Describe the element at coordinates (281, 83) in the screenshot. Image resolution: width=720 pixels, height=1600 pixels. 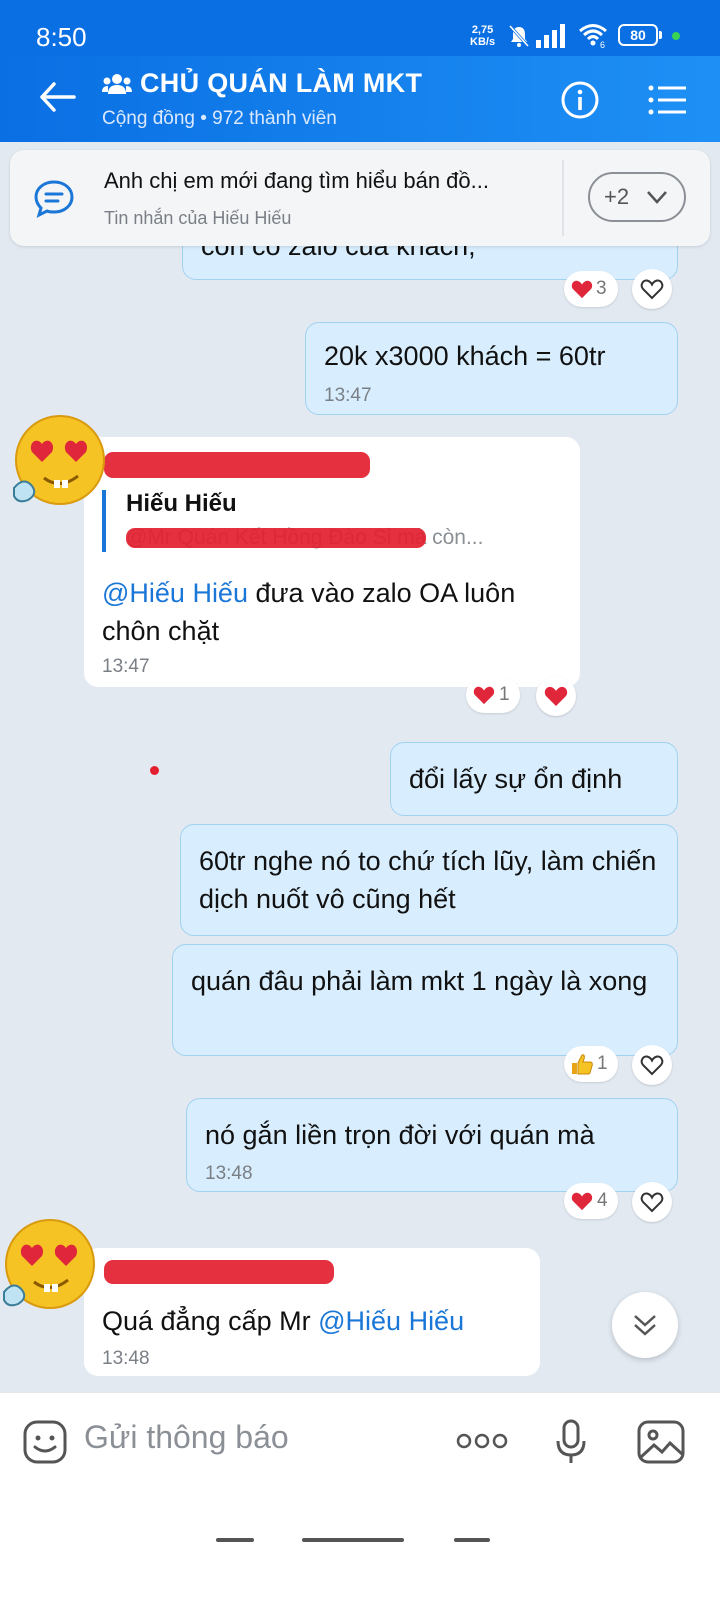
I see `group-title: CHỦ QUÁN LÀM MKT` at that location.